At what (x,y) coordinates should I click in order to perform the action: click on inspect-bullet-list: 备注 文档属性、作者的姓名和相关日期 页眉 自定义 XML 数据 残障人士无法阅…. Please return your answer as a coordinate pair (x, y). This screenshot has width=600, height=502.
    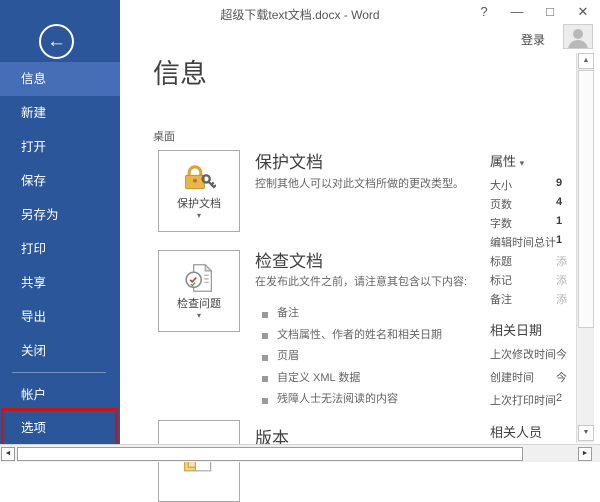
    Looking at the image, I should click on (372, 358).